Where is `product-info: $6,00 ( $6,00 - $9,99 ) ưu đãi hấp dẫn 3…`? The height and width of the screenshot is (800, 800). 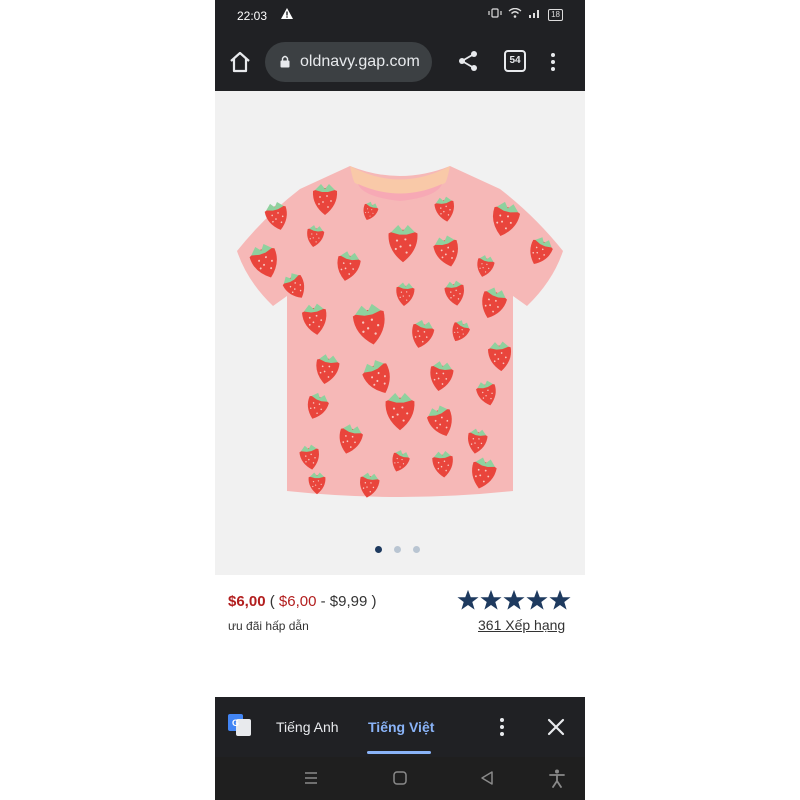 product-info: $6,00 ( $6,00 - $9,99 ) ưu đãi hấp dẫn 3… is located at coordinates (400, 636).